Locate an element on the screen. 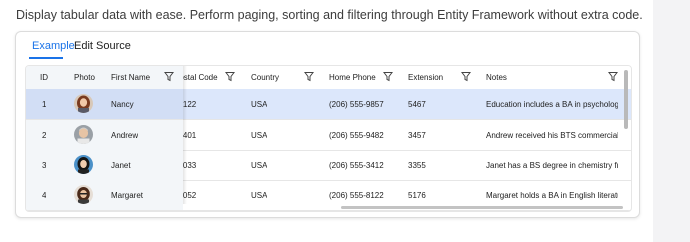  cell-extension: 5467 is located at coordinates (417, 104).